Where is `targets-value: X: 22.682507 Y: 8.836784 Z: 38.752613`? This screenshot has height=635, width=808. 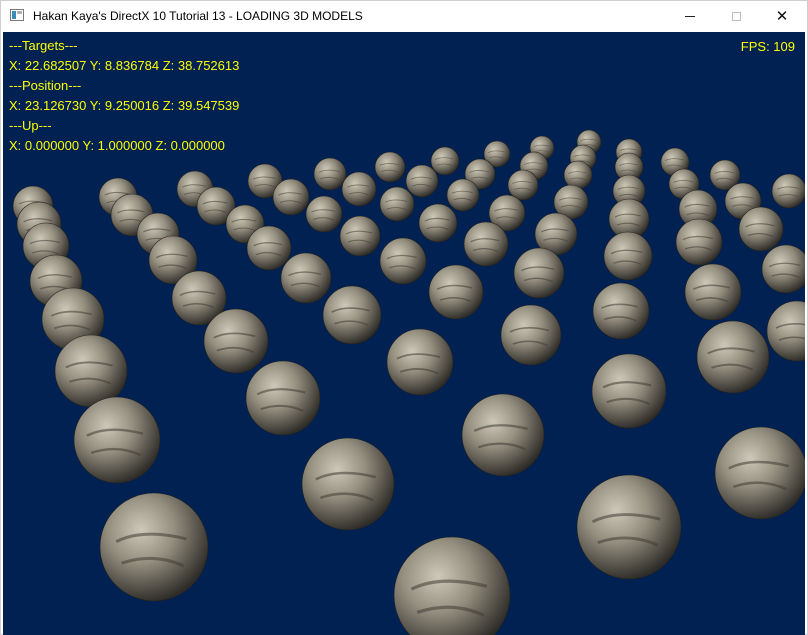 targets-value: X: 22.682507 Y: 8.836784 Z: 38.752613 is located at coordinates (124, 65).